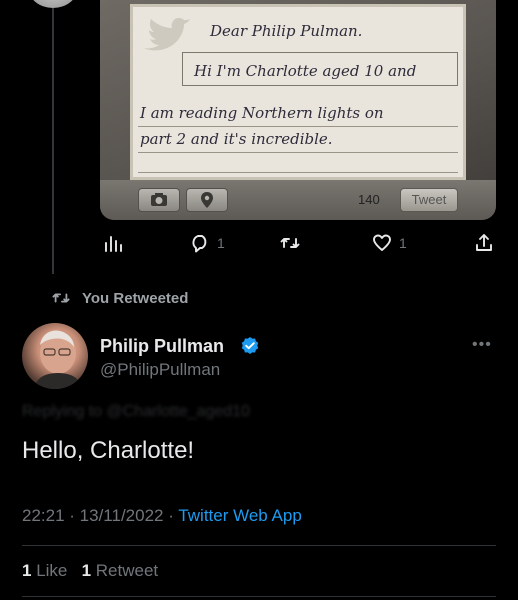  Describe the element at coordinates (86, 570) in the screenshot. I see `retweets-stat-count: 1` at that location.